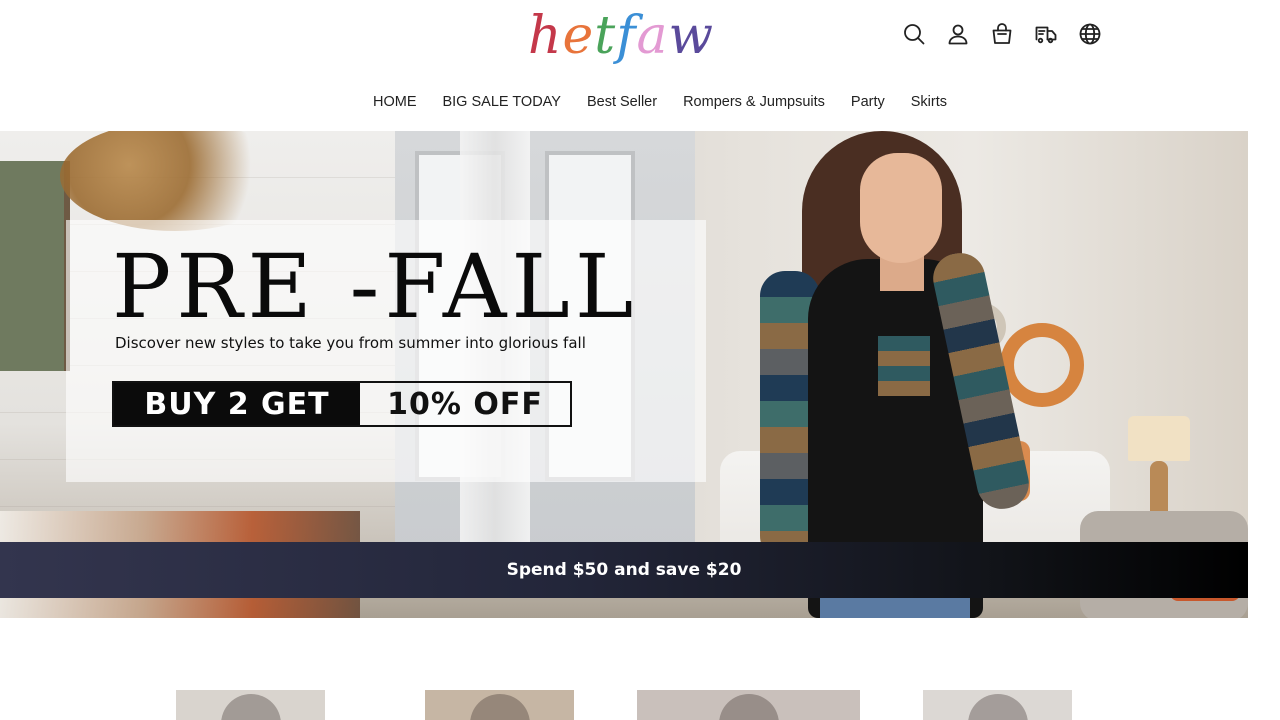  What do you see at coordinates (868, 102) in the screenshot?
I see `nav-item-party: Party` at bounding box center [868, 102].